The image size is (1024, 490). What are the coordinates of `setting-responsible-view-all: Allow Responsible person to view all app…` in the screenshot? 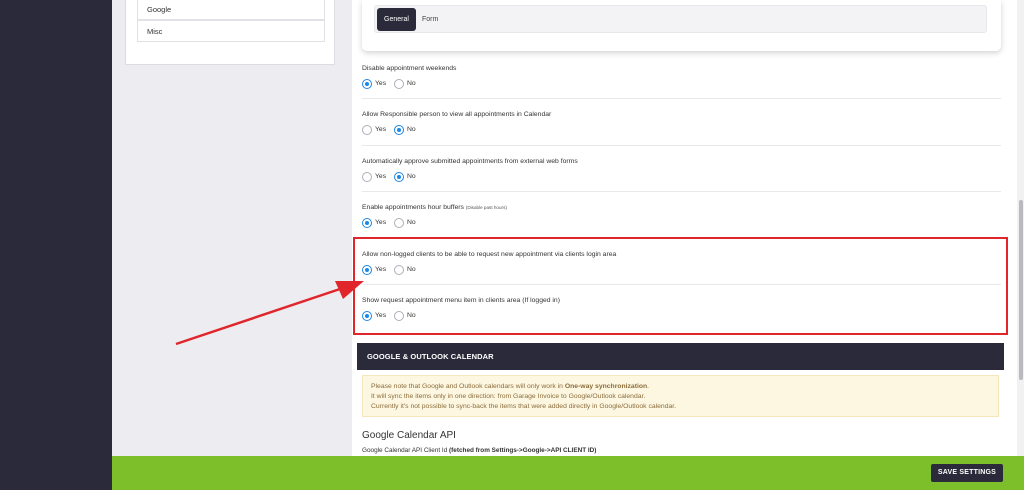 It's located at (681, 128).